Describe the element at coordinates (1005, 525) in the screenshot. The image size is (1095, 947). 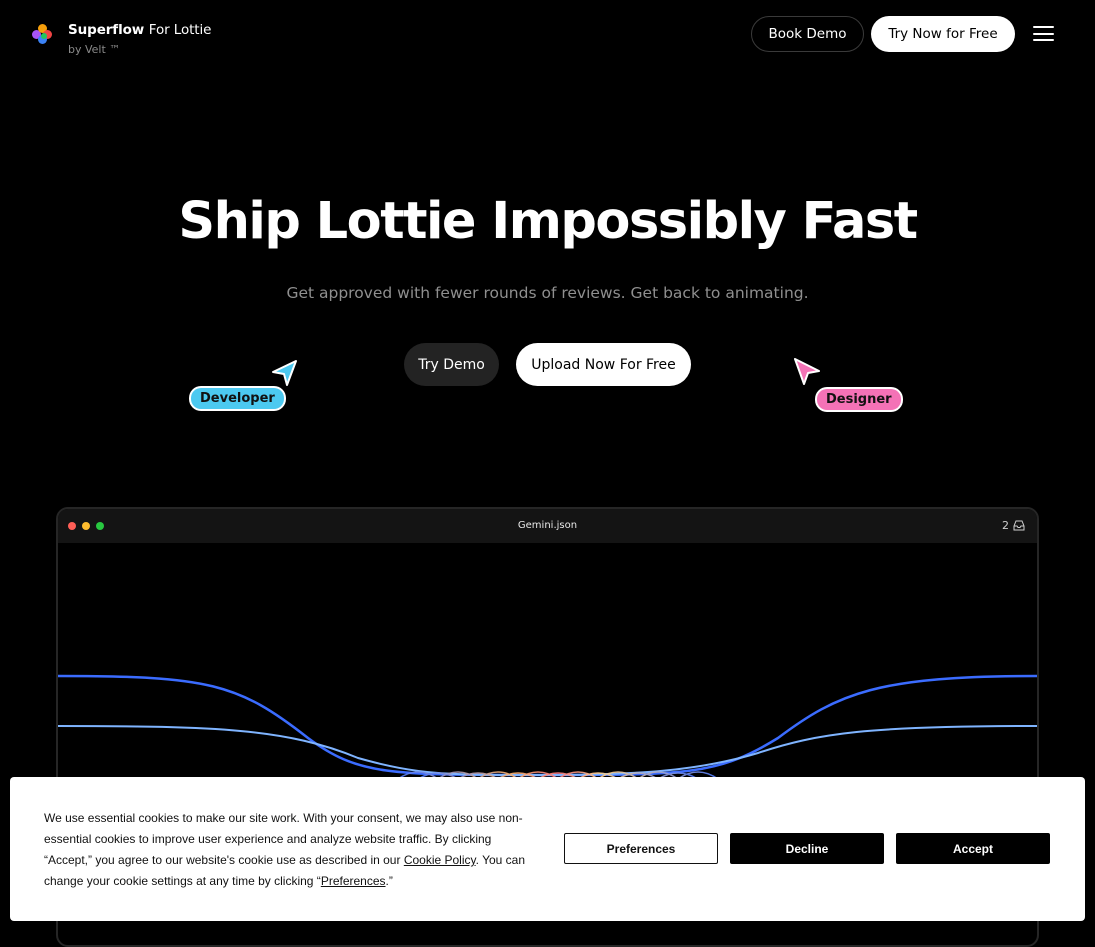
I see `comment-count: 2` at that location.